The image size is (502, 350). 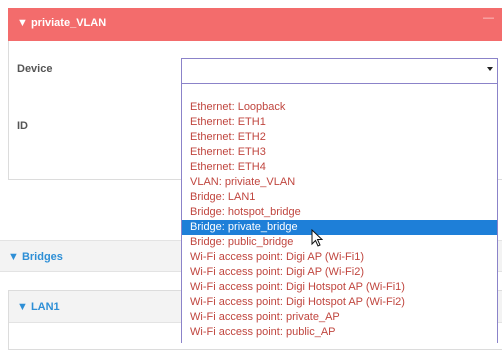 What do you see at coordinates (339, 257) in the screenshot?
I see `dropdown-option: Wi-Fi access point: Digi AP (Wi-Fi1)` at bounding box center [339, 257].